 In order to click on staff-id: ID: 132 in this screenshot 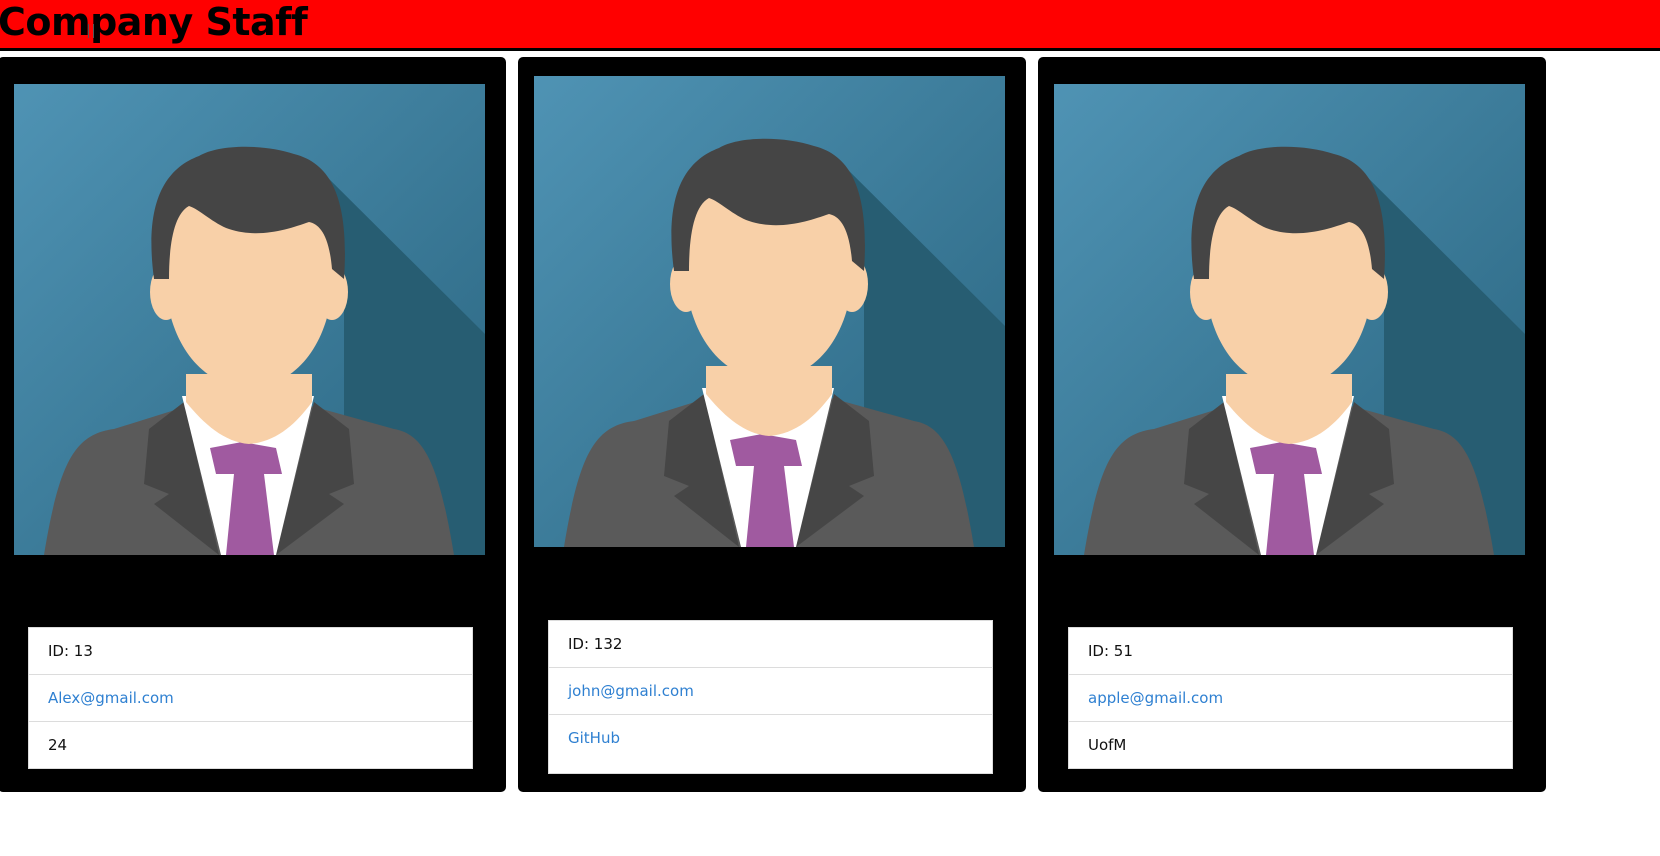, I will do `click(770, 644)`.